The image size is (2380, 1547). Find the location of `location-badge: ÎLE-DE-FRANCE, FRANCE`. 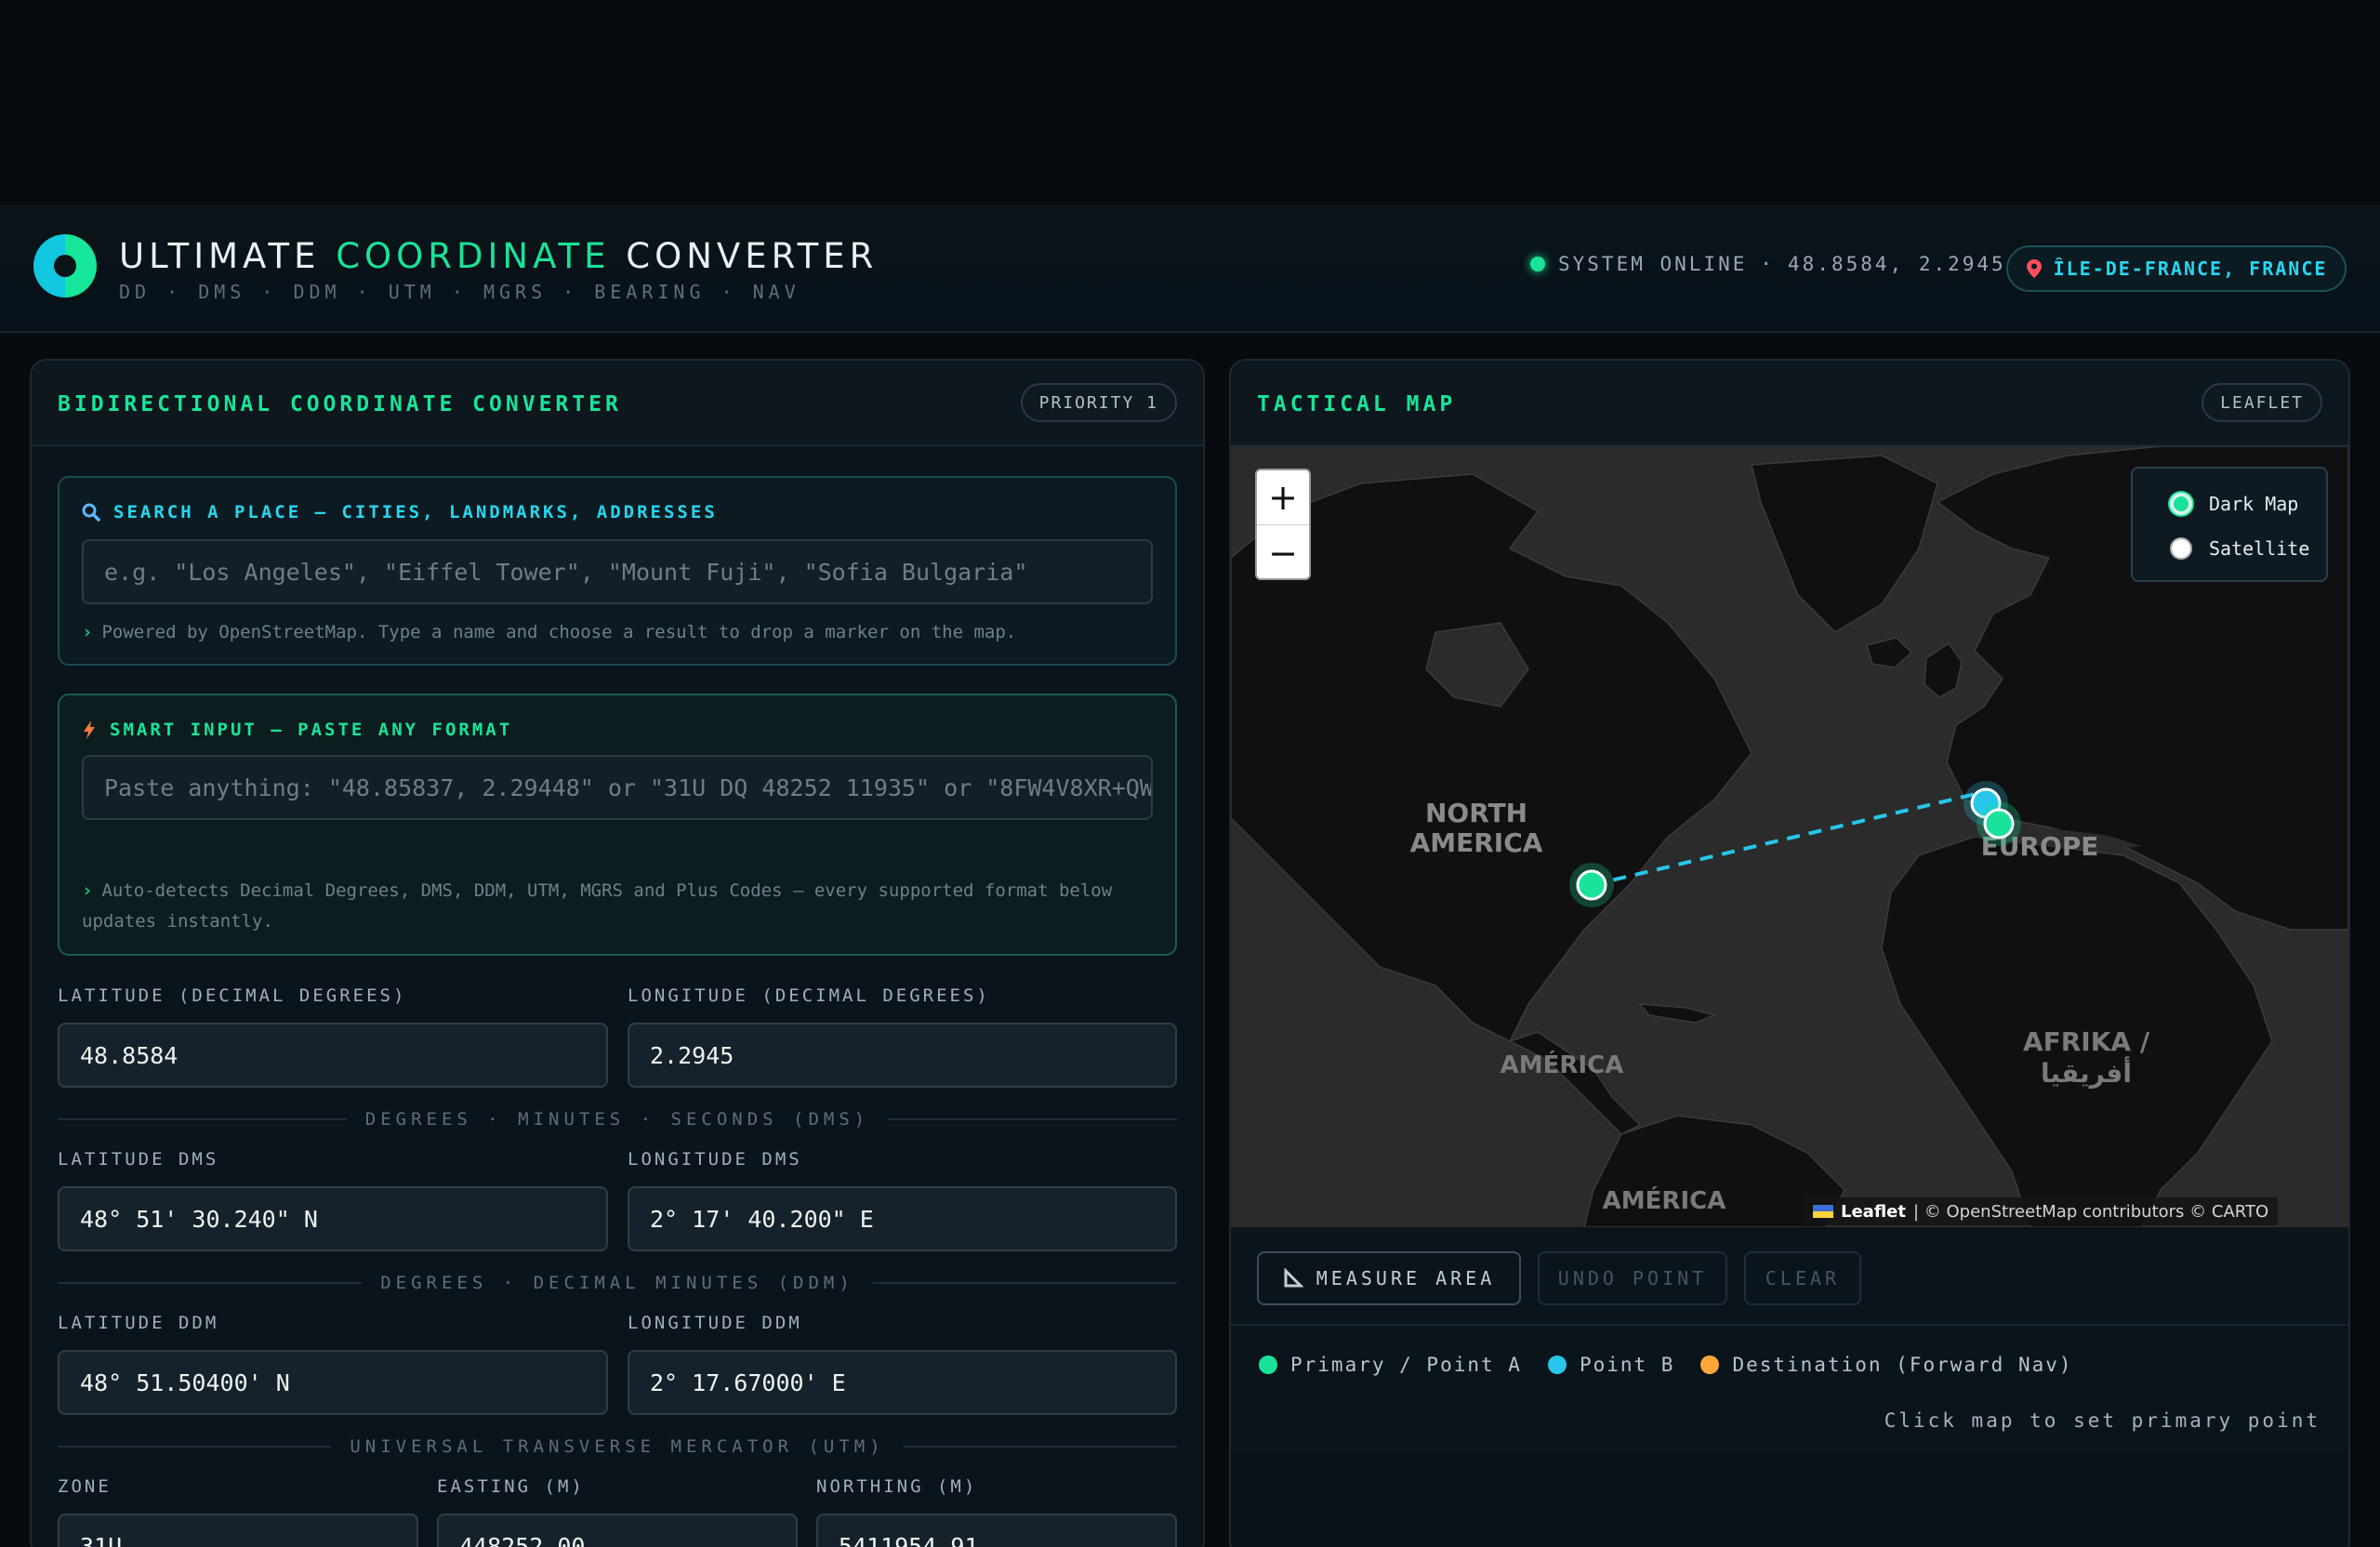

location-badge: ÎLE-DE-FRANCE, FRANCE is located at coordinates (2176, 268).